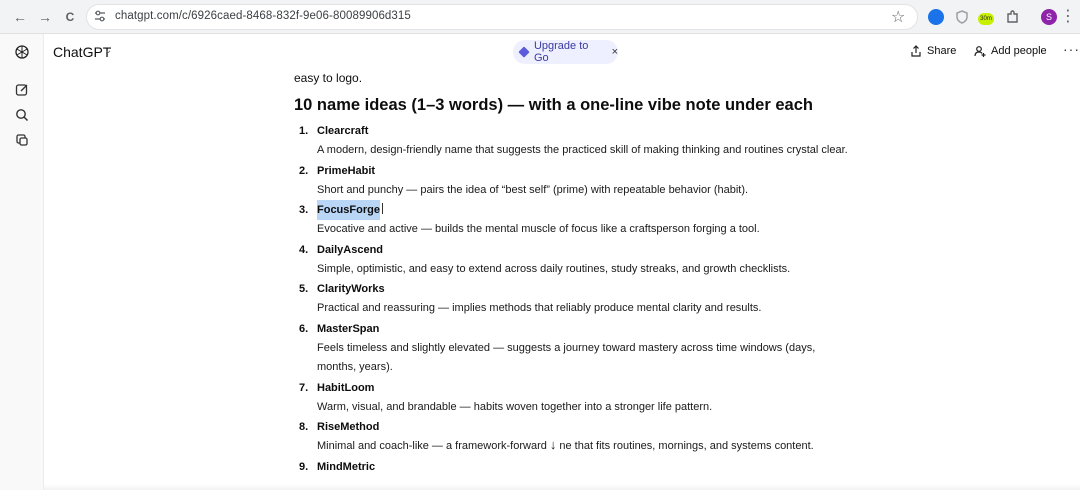  What do you see at coordinates (343, 131) in the screenshot?
I see `idea-name: Clearcraft` at bounding box center [343, 131].